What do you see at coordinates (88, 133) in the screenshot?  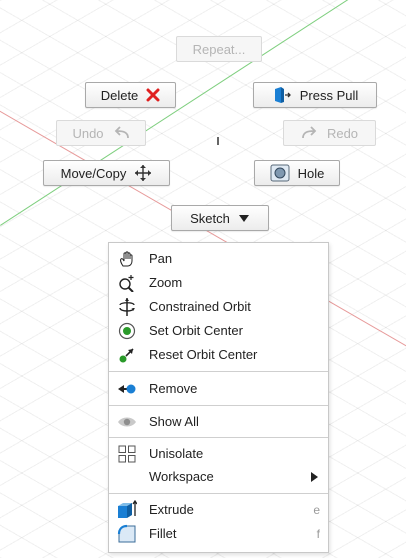 I see `undo-label: Undo` at bounding box center [88, 133].